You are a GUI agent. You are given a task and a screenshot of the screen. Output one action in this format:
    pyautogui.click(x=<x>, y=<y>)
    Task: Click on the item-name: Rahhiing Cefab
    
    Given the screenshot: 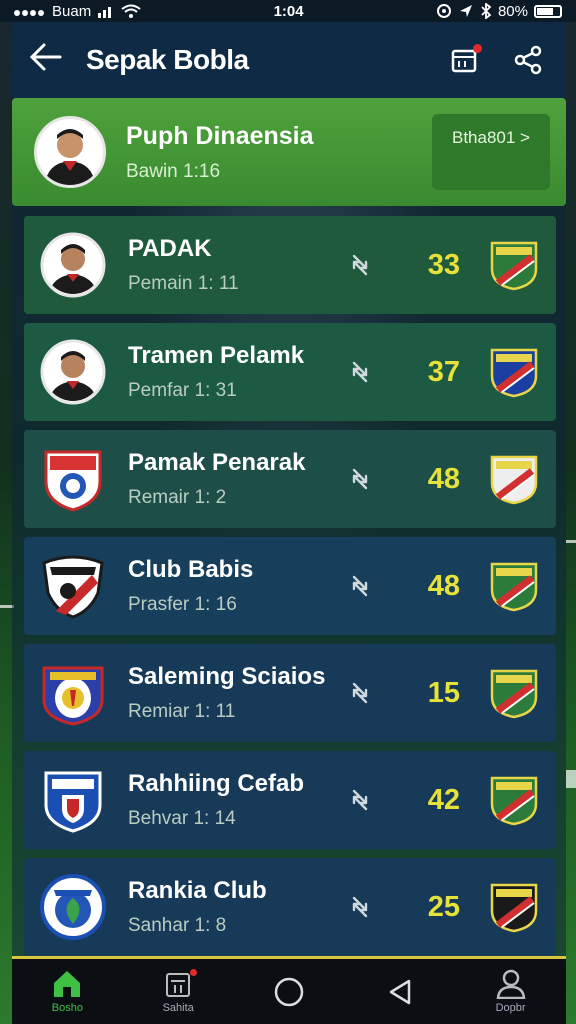 What is the action you would take?
    pyautogui.click(x=216, y=783)
    